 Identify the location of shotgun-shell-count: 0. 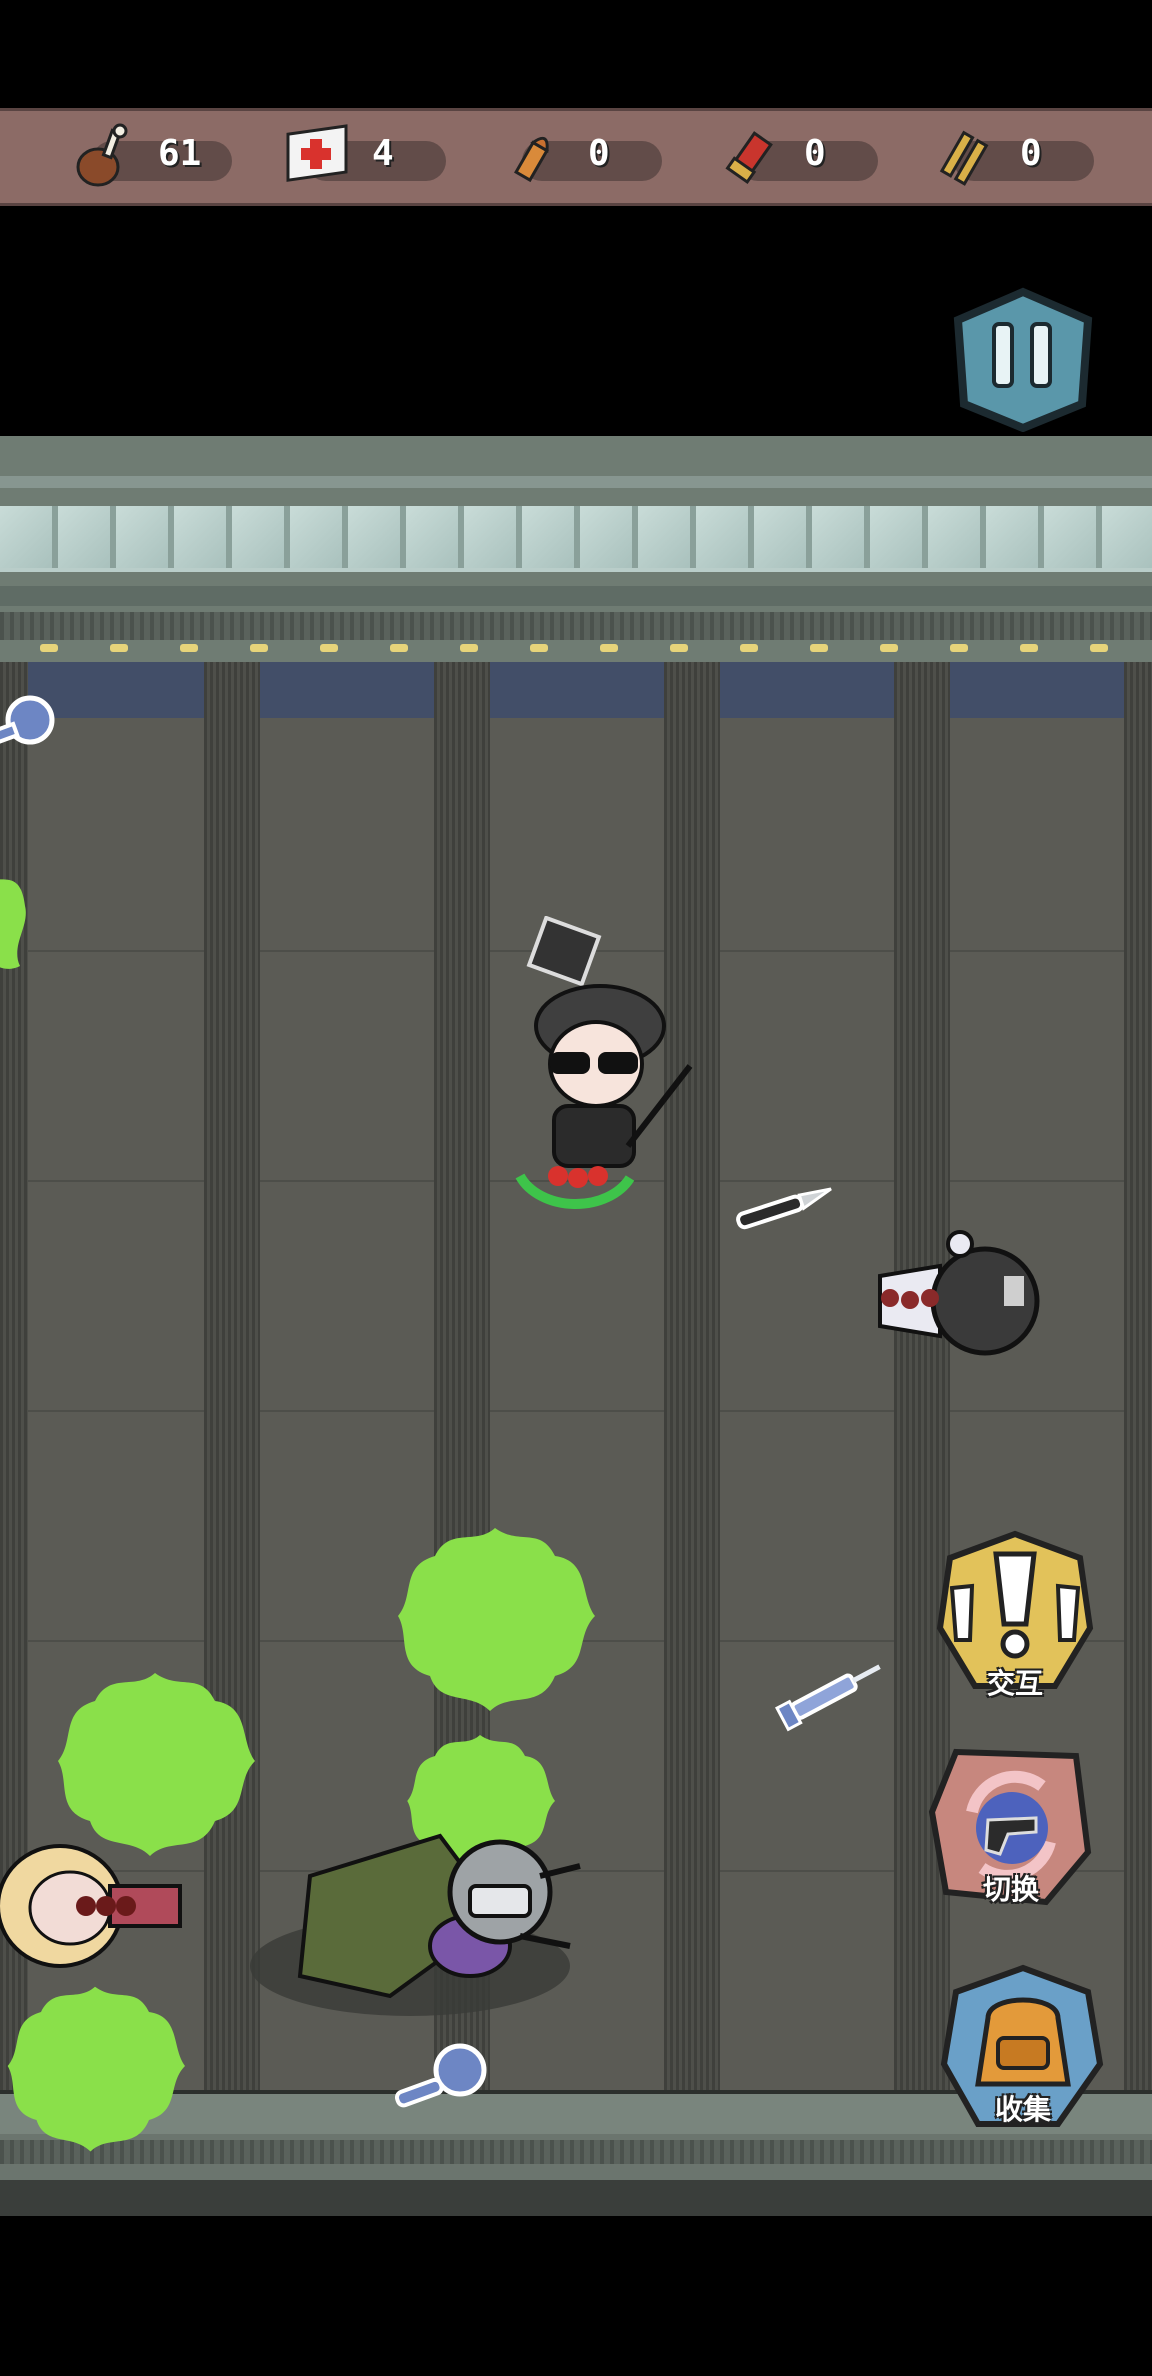
(815, 153).